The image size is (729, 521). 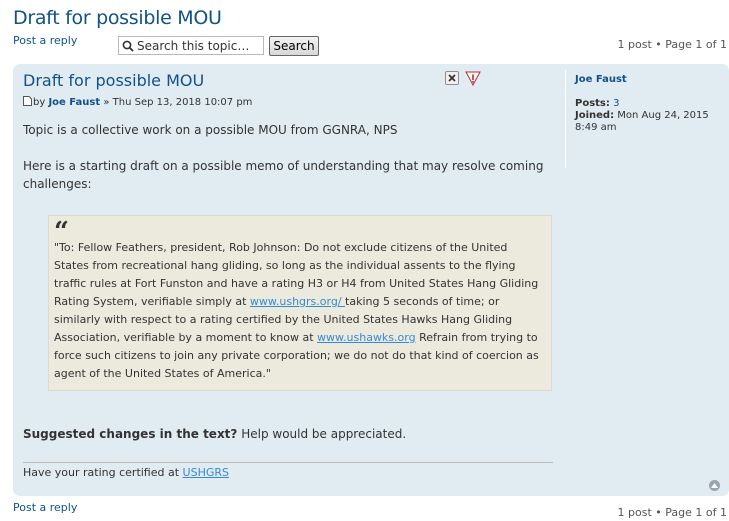 I want to click on post-date: » Thu Sep 13, 2018 10:07 pm, so click(x=176, y=102).